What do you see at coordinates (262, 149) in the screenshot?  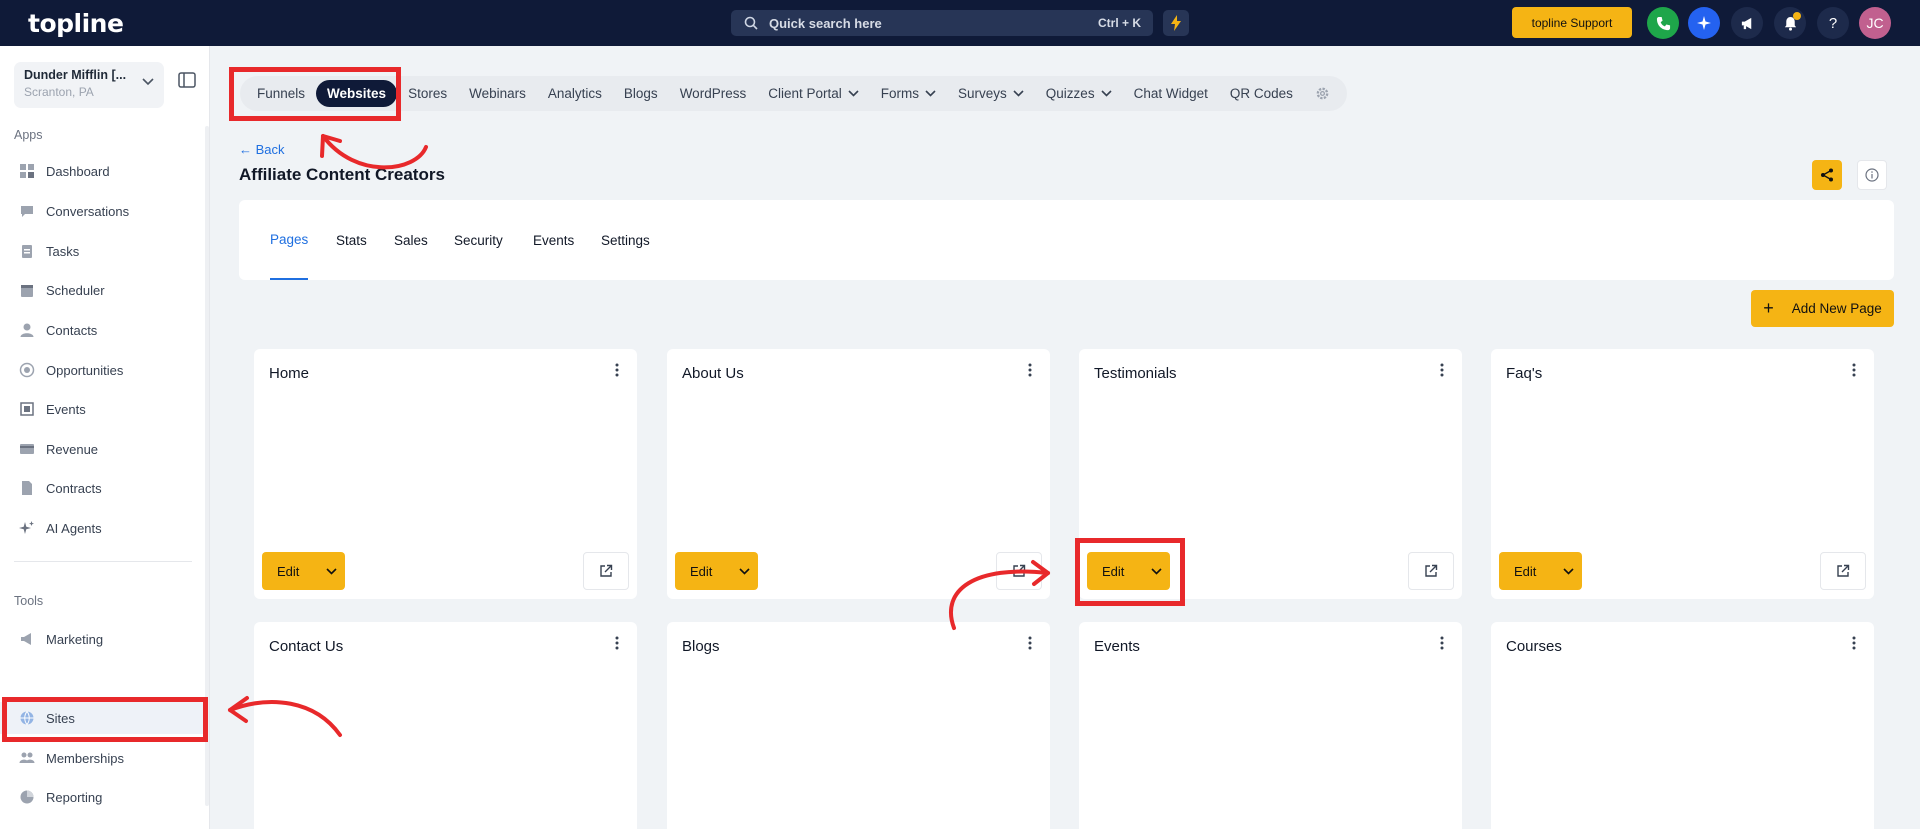 I see `back-link: ← Back` at bounding box center [262, 149].